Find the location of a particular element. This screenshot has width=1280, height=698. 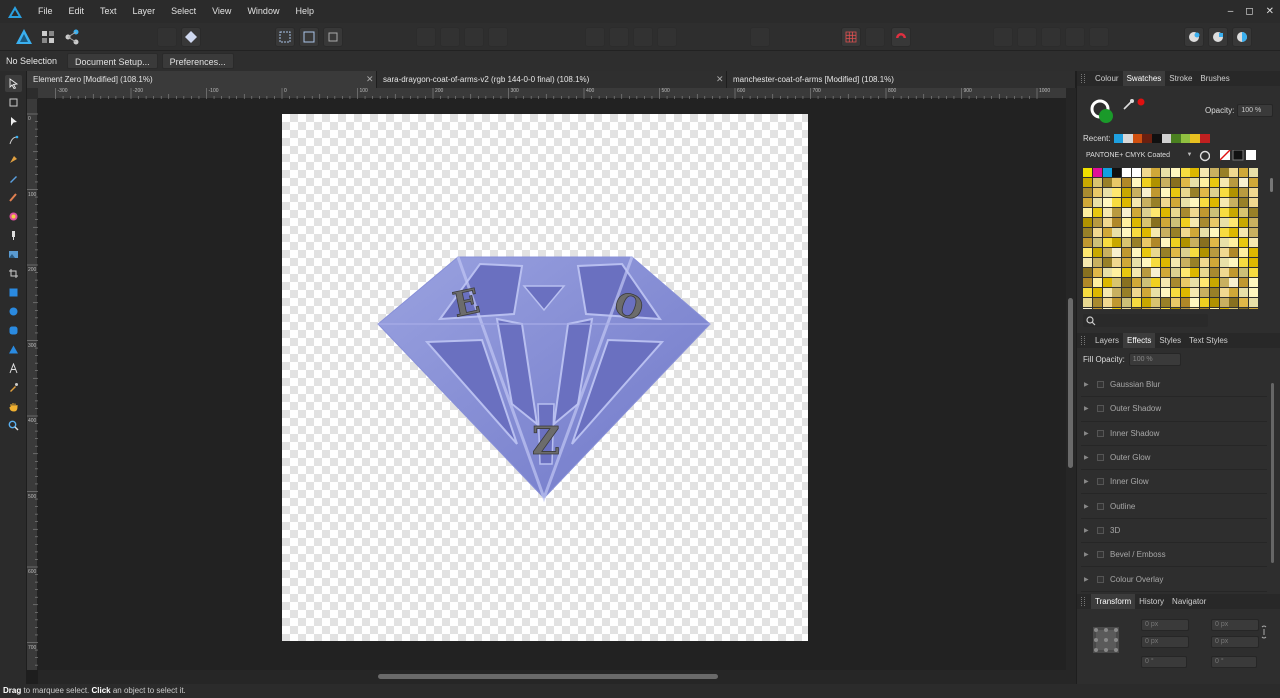

move-tool-icon is located at coordinates (13, 83).